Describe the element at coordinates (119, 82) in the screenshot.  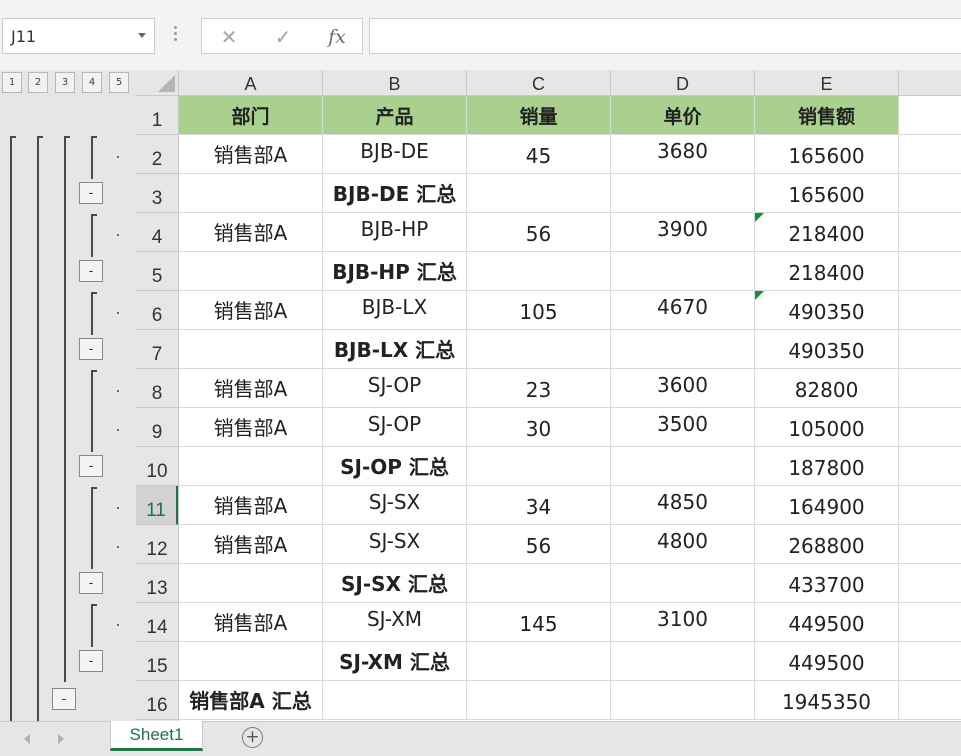
I see `outline-level-5-button: 5` at that location.